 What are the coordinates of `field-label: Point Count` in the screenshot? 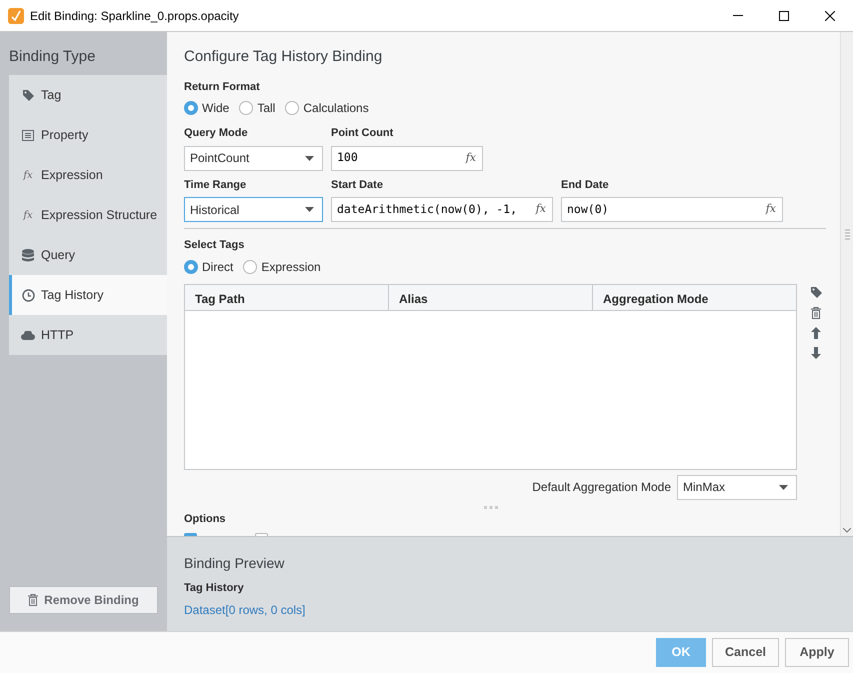 It's located at (362, 133).